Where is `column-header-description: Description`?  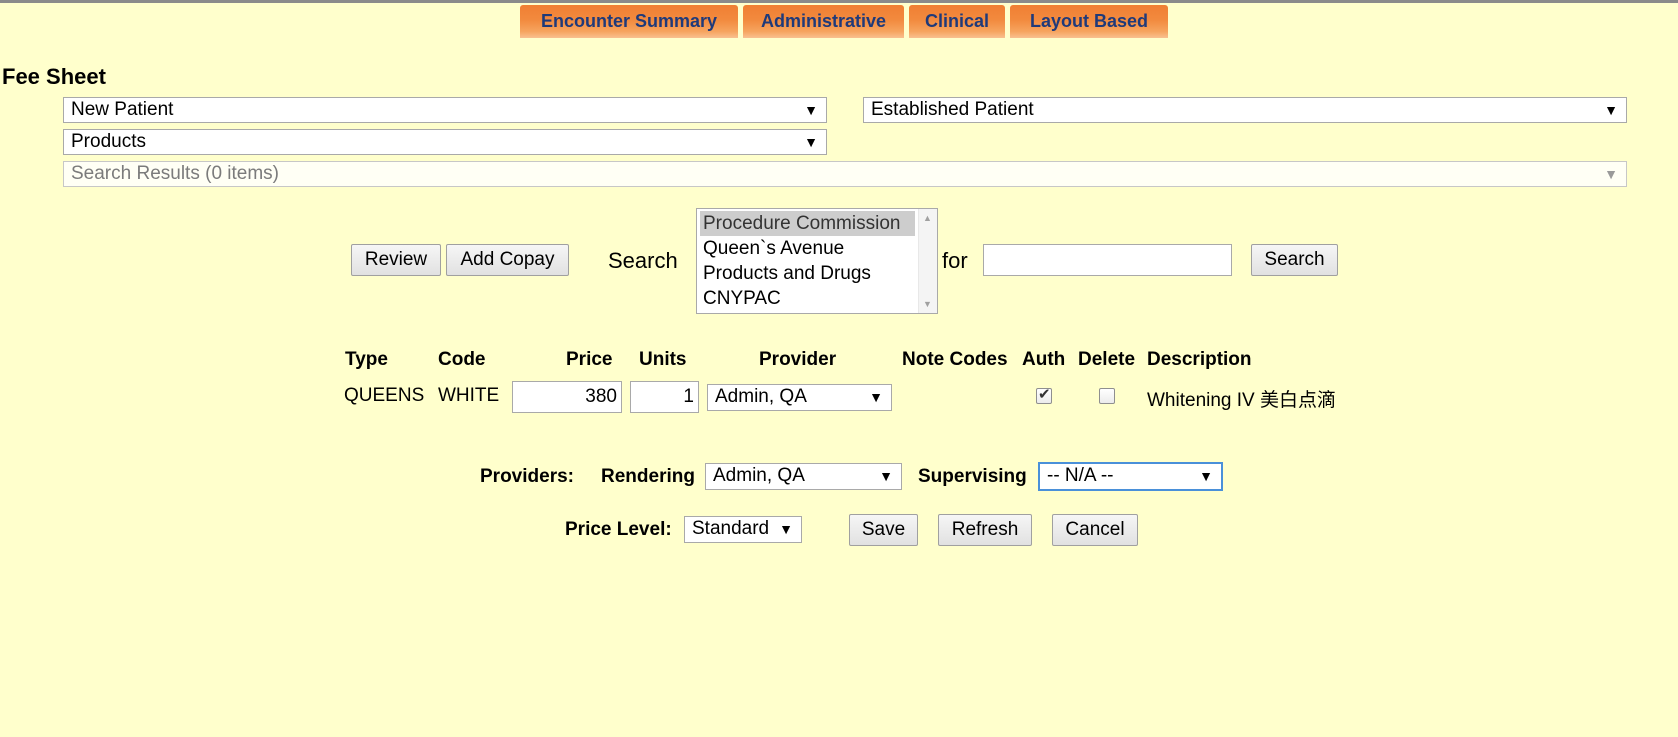 column-header-description: Description is located at coordinates (1199, 359).